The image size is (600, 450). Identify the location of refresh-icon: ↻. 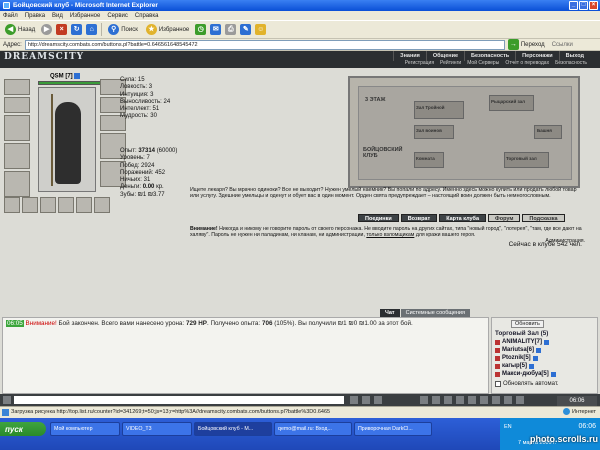
(77, 29).